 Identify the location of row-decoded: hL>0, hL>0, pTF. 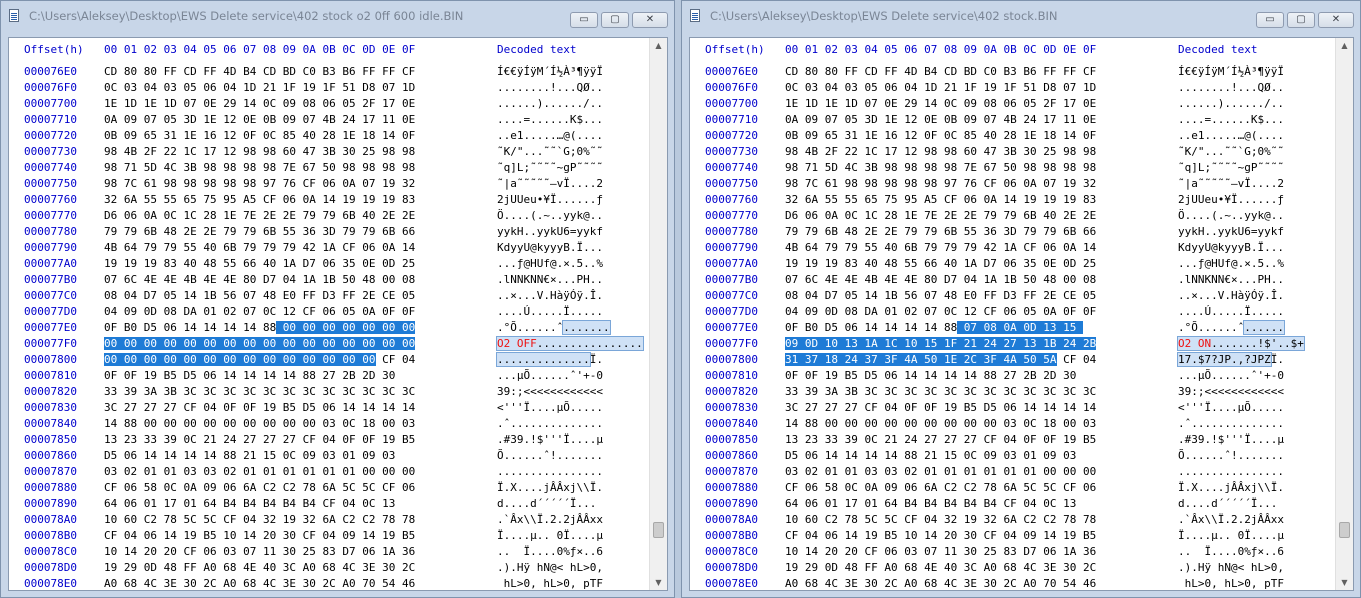
(1231, 583).